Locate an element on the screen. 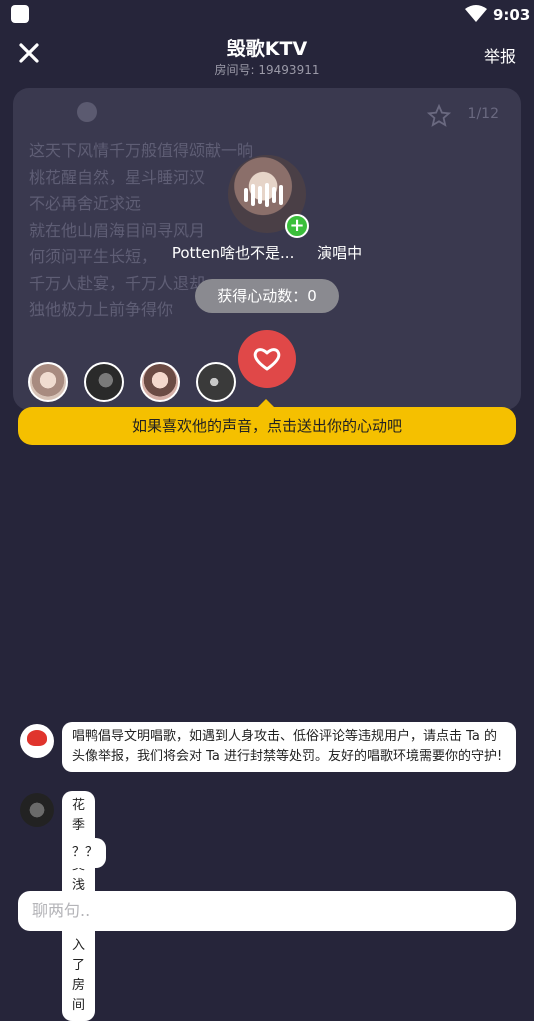 Image resolution: width=534 pixels, height=1021 pixels. room-header: 毁歌KTV 房间号: 19493911 举报 is located at coordinates (267, 56).